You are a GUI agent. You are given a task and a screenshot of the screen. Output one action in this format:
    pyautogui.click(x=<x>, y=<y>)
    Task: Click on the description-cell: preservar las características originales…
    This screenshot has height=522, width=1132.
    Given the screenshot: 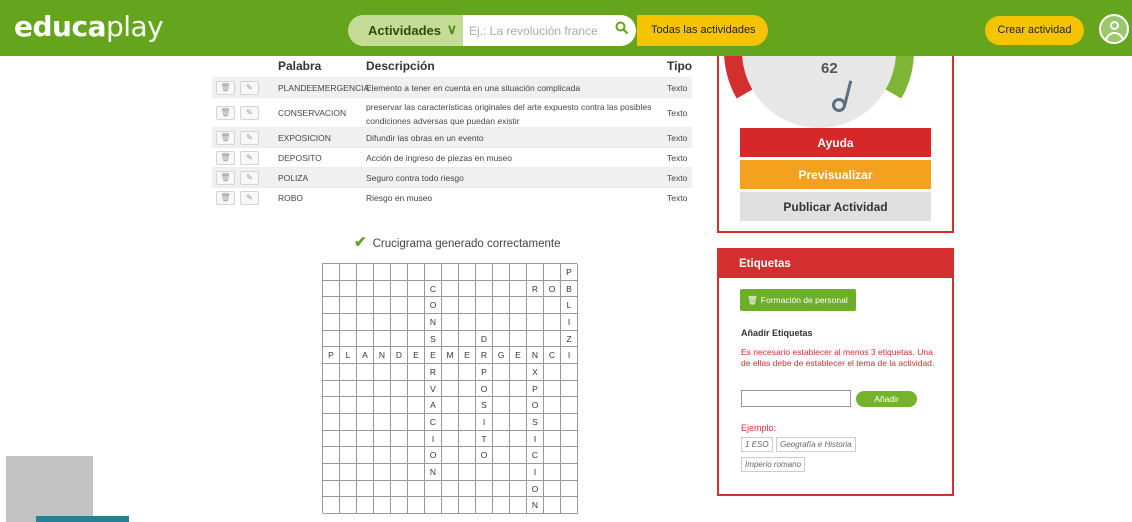 What is the action you would take?
    pyautogui.click(x=509, y=114)
    